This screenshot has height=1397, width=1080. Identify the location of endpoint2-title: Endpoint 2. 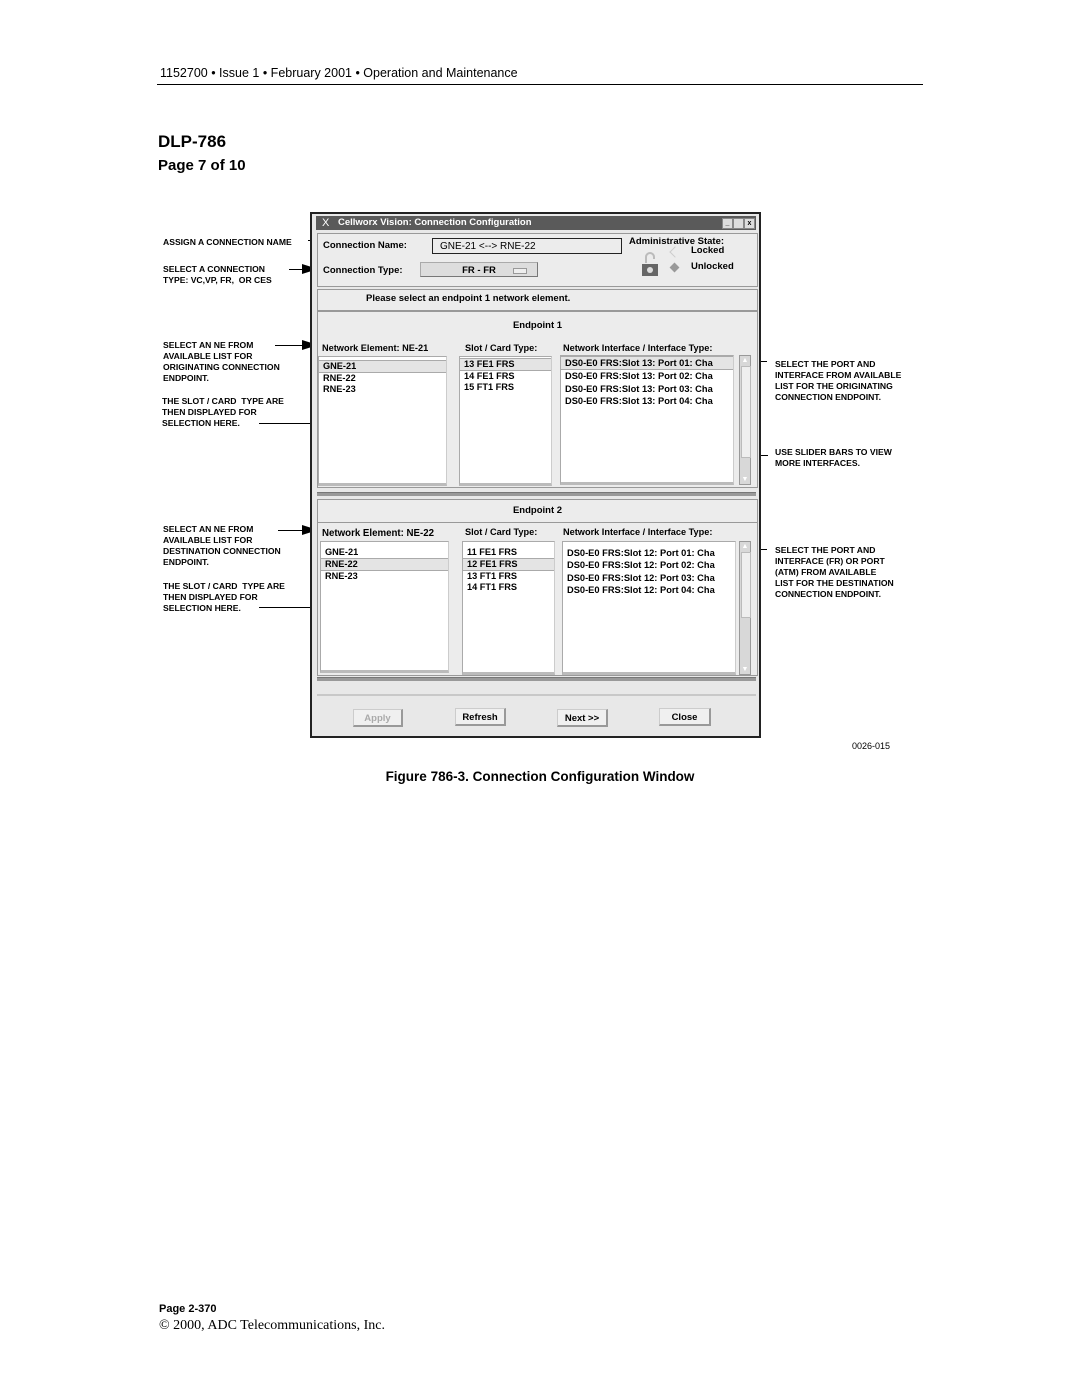
(537, 510).